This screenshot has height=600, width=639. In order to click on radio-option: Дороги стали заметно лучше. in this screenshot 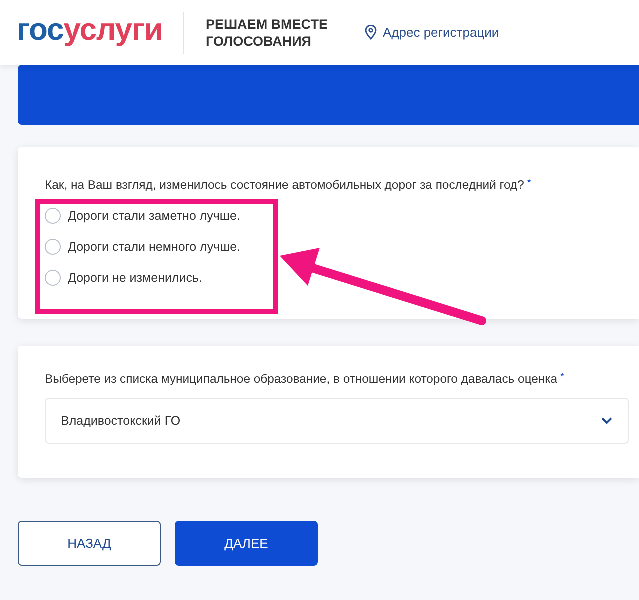, I will do `click(342, 216)`.